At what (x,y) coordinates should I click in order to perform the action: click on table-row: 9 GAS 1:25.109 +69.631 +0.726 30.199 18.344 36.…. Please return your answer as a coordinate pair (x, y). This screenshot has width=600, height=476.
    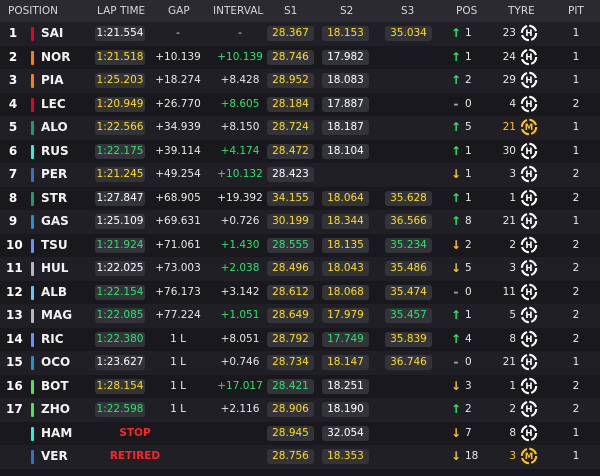
    Looking at the image, I should click on (300, 222).